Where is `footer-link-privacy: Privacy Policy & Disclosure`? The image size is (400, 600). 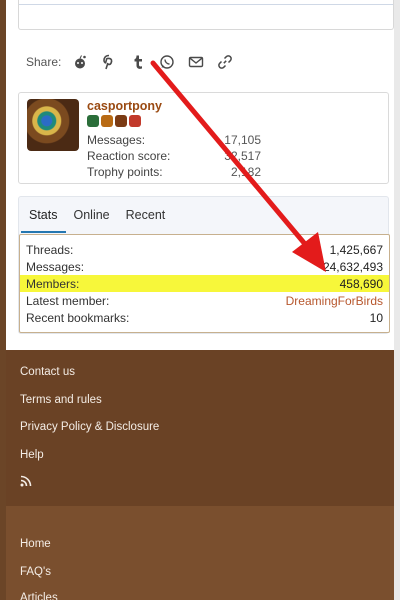
footer-link-privacy: Privacy Policy & Disclosure is located at coordinates (89, 427).